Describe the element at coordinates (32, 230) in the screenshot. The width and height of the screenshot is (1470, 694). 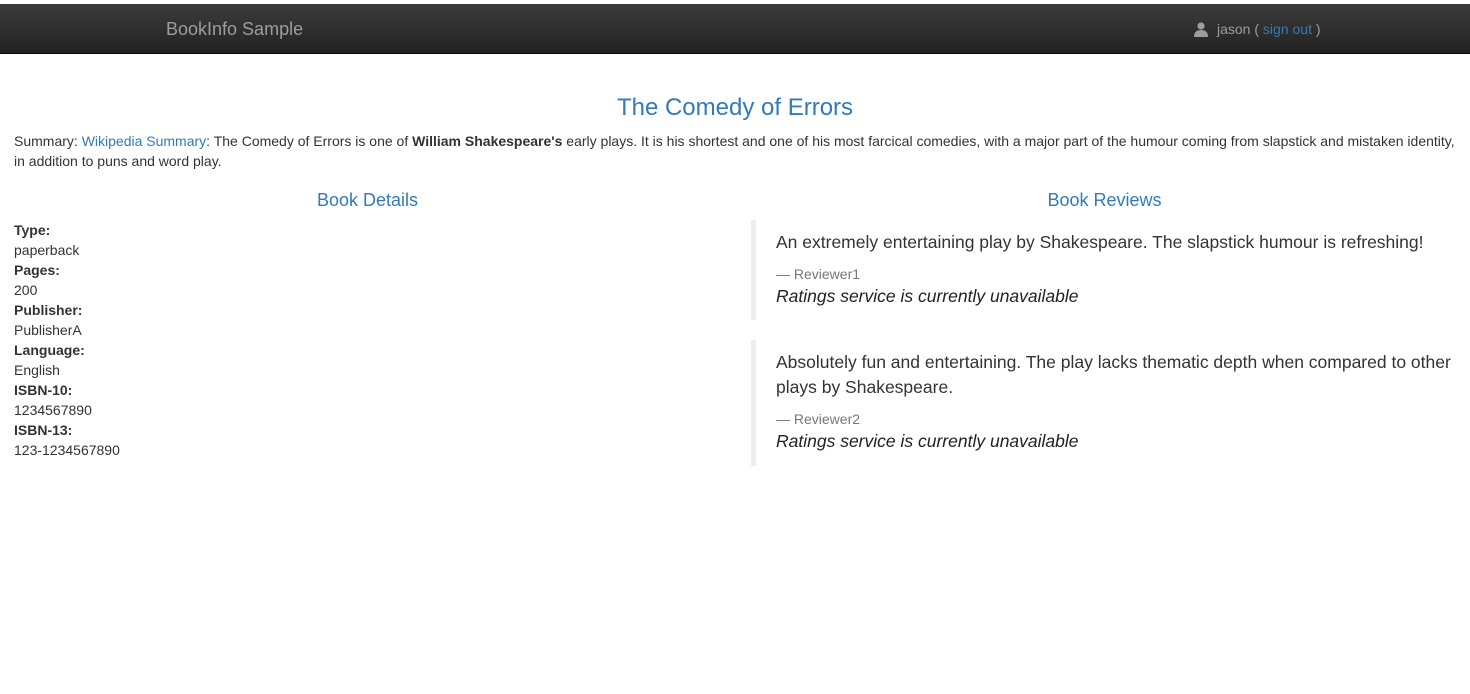
I see `detail-label-type: Type:` at that location.